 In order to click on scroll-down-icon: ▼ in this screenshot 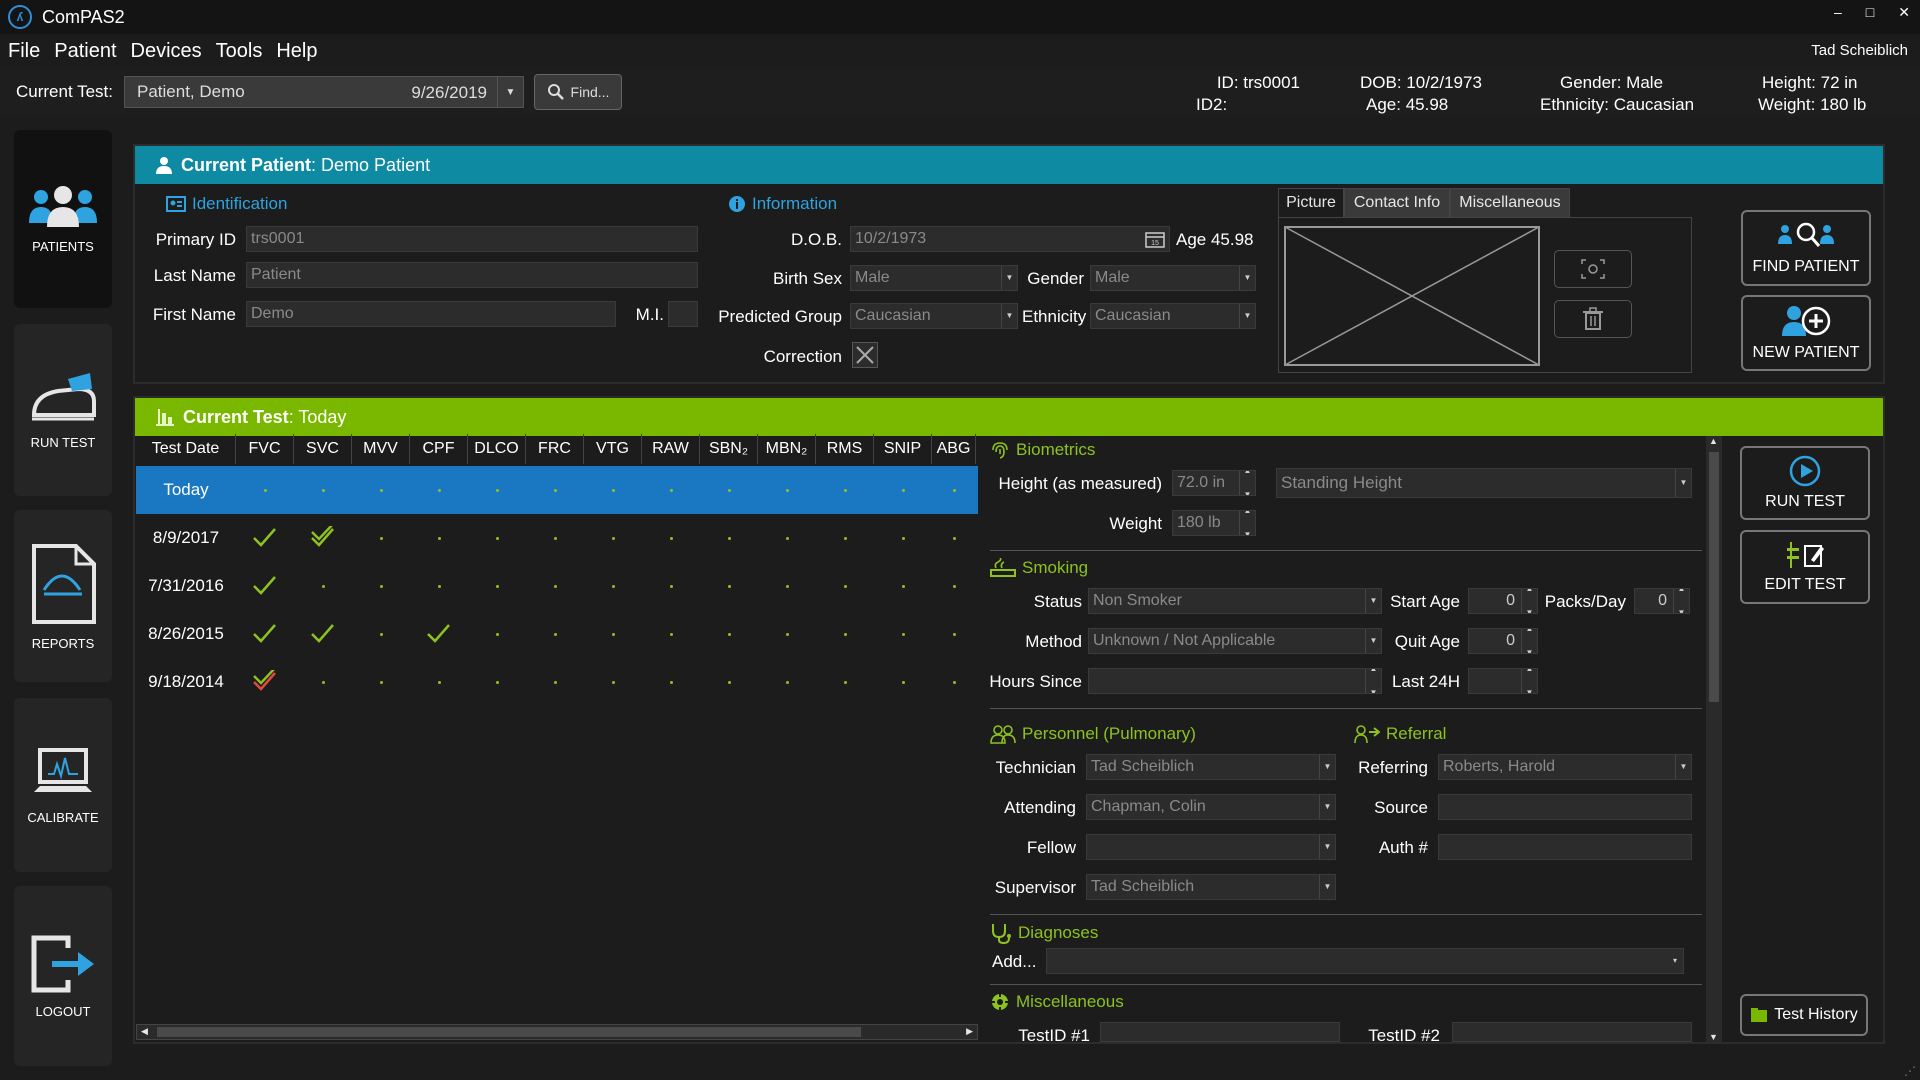, I will do `click(1713, 1037)`.